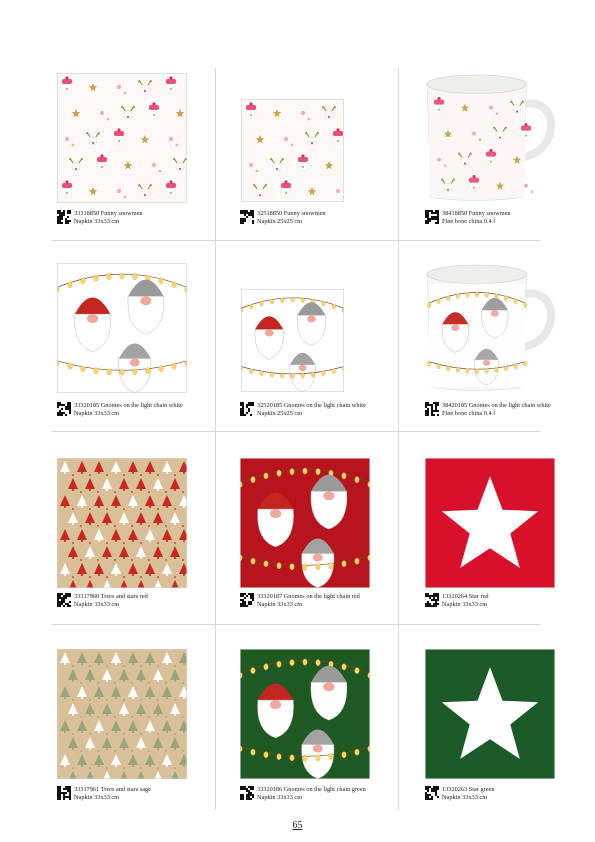 This screenshot has height=842, width=595. Describe the element at coordinates (490, 714) in the screenshot. I see `product-image-star-green-napkin` at that location.